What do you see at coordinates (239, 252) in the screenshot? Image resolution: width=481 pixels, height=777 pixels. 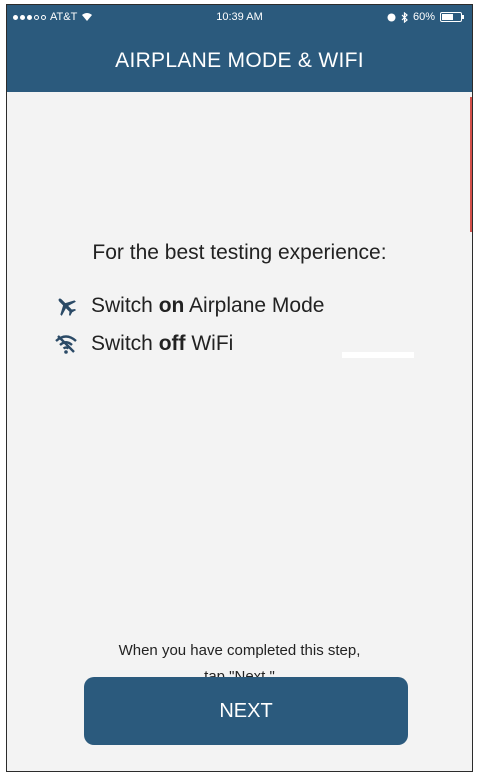 I see `intro-text: For the best testing experience:` at bounding box center [239, 252].